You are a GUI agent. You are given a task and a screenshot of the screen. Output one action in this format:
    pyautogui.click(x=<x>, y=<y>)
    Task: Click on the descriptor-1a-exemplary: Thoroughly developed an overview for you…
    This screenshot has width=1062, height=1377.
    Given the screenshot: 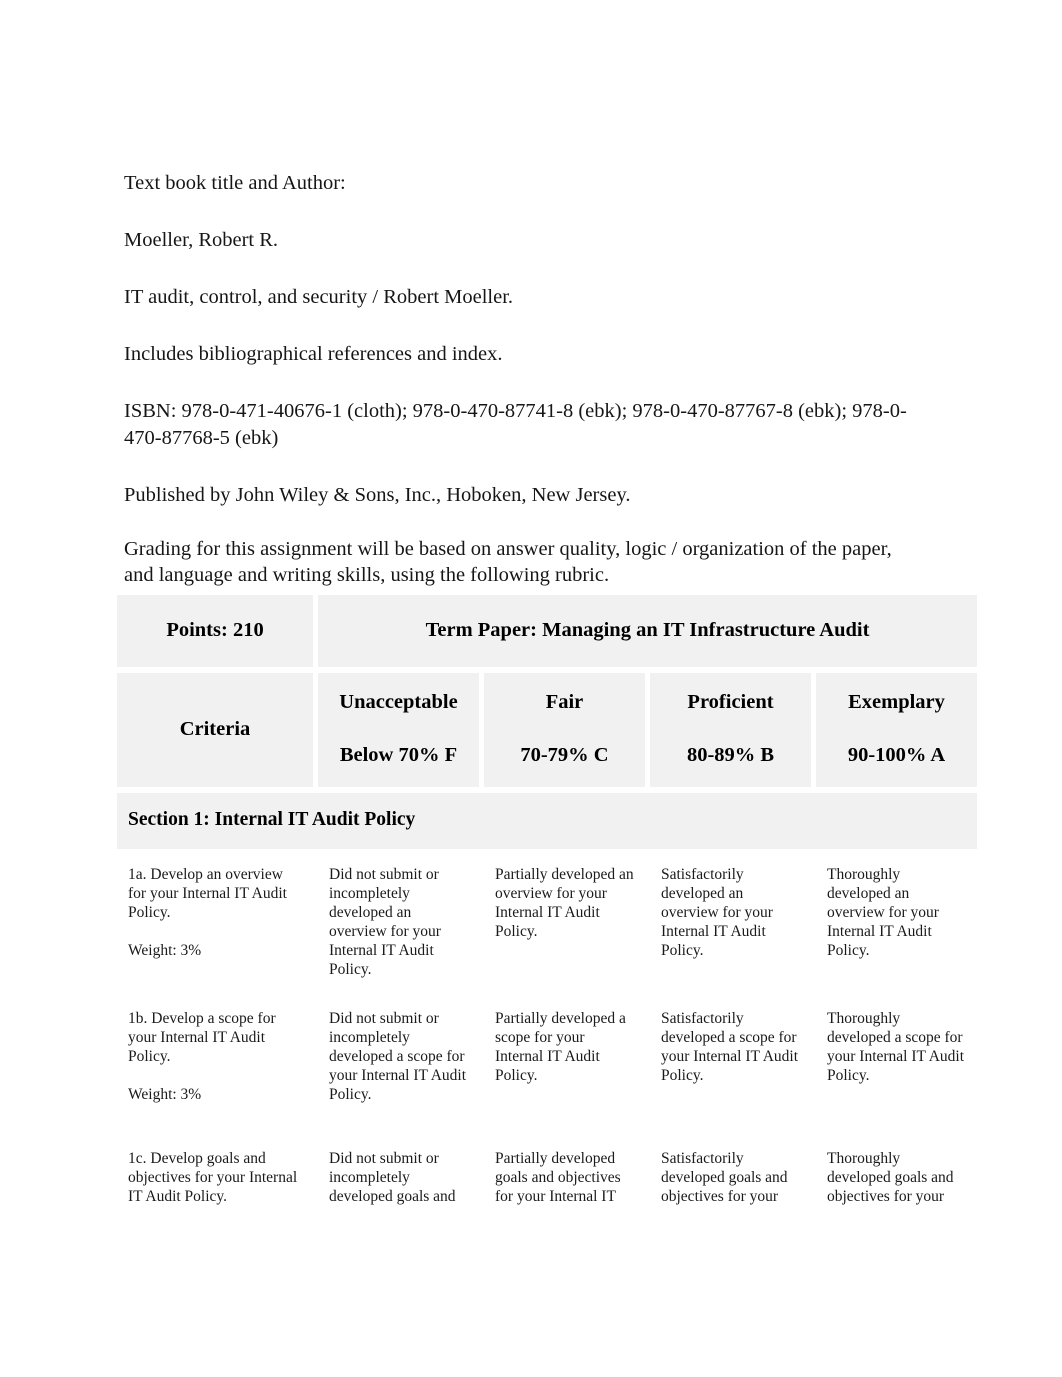 What is the action you would take?
    pyautogui.click(x=896, y=924)
    